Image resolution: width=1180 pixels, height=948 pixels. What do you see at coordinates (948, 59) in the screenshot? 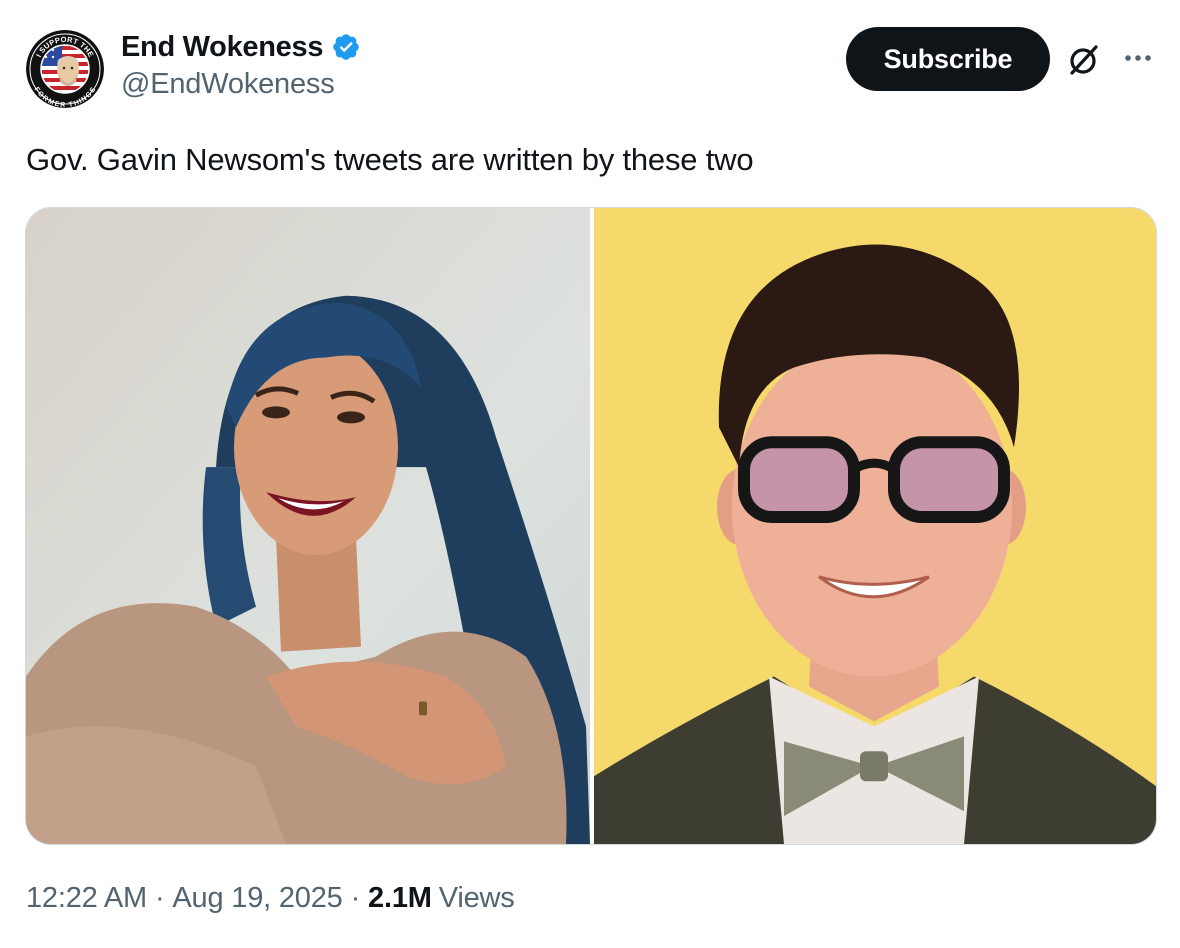
I see `subscribe-button: Subscribe` at bounding box center [948, 59].